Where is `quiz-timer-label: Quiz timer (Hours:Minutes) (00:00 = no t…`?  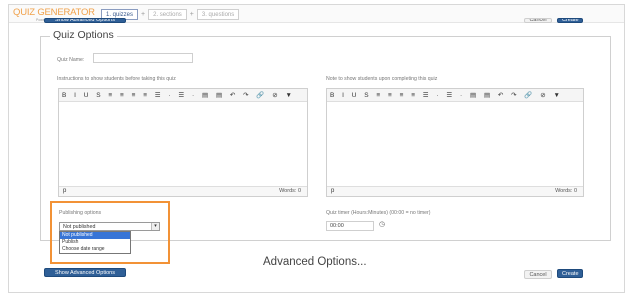
quiz-timer-label: Quiz timer (Hours:Minutes) (00:00 = no t… is located at coordinates (378, 213).